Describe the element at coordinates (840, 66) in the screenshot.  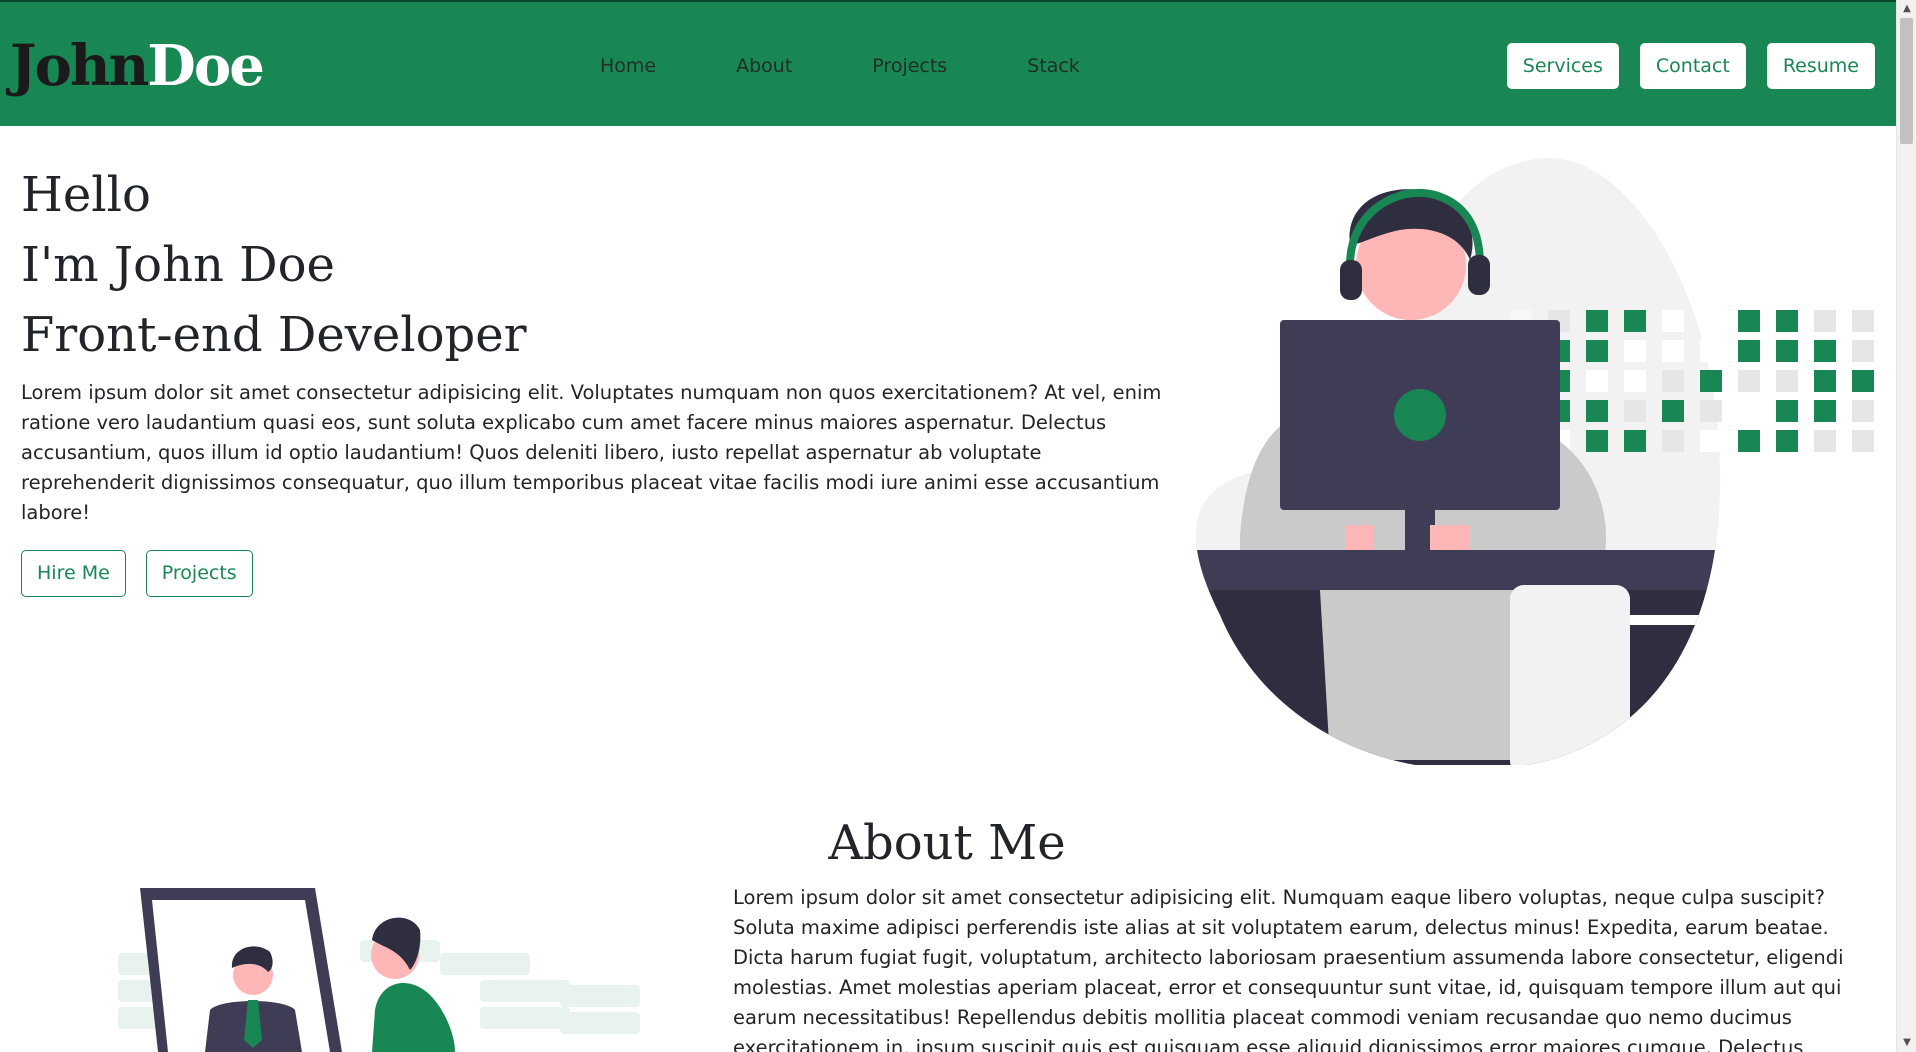
I see `nav-links: Home About Projects Stack` at that location.